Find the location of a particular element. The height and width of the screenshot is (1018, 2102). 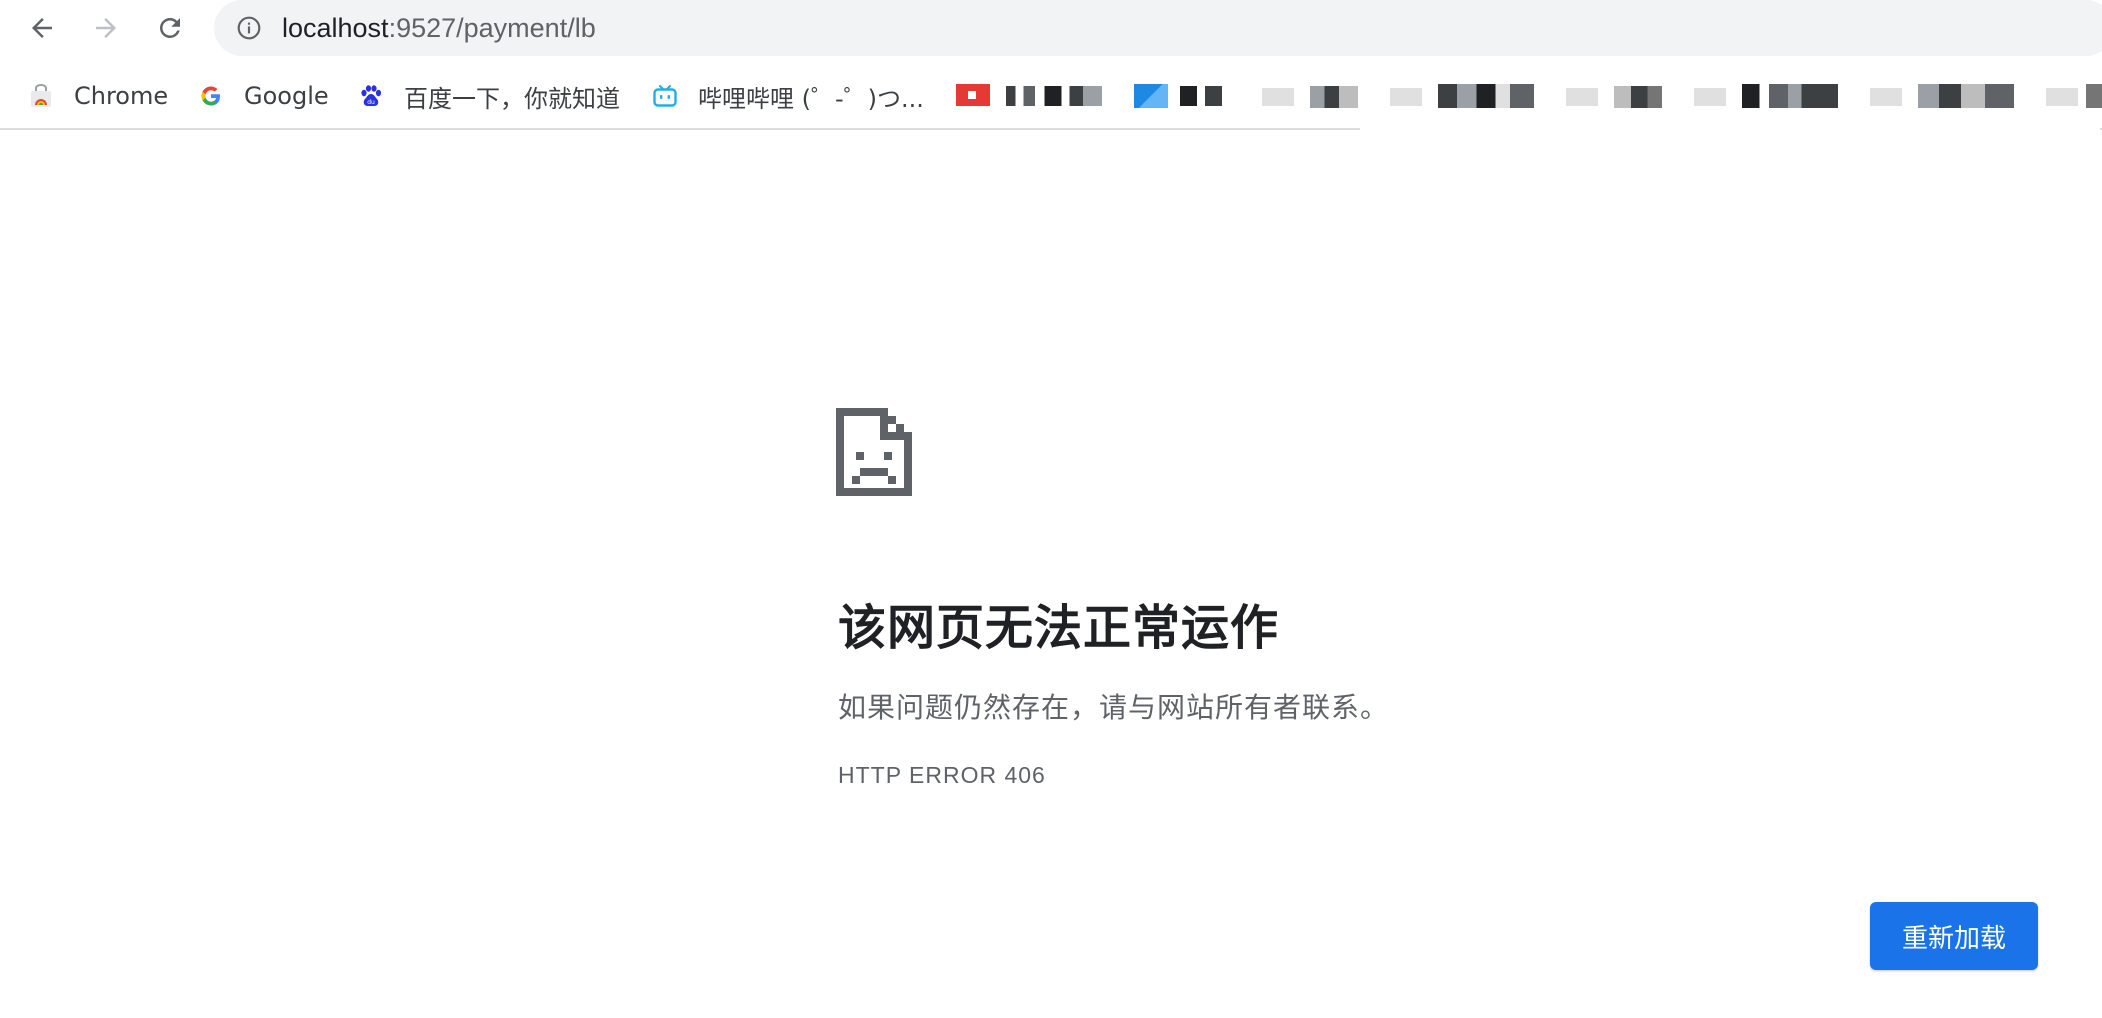

bookmark-label: Chrome is located at coordinates (121, 96).